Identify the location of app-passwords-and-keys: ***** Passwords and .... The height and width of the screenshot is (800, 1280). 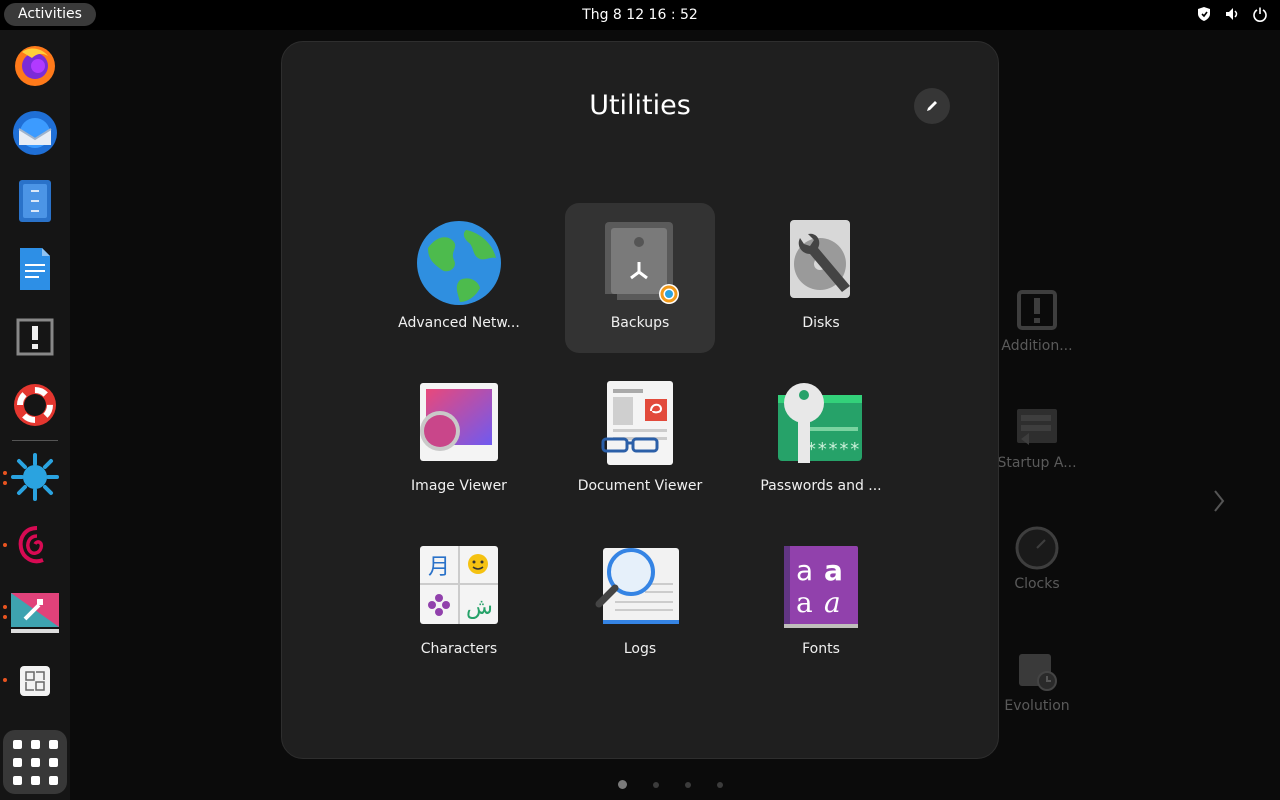
(821, 441).